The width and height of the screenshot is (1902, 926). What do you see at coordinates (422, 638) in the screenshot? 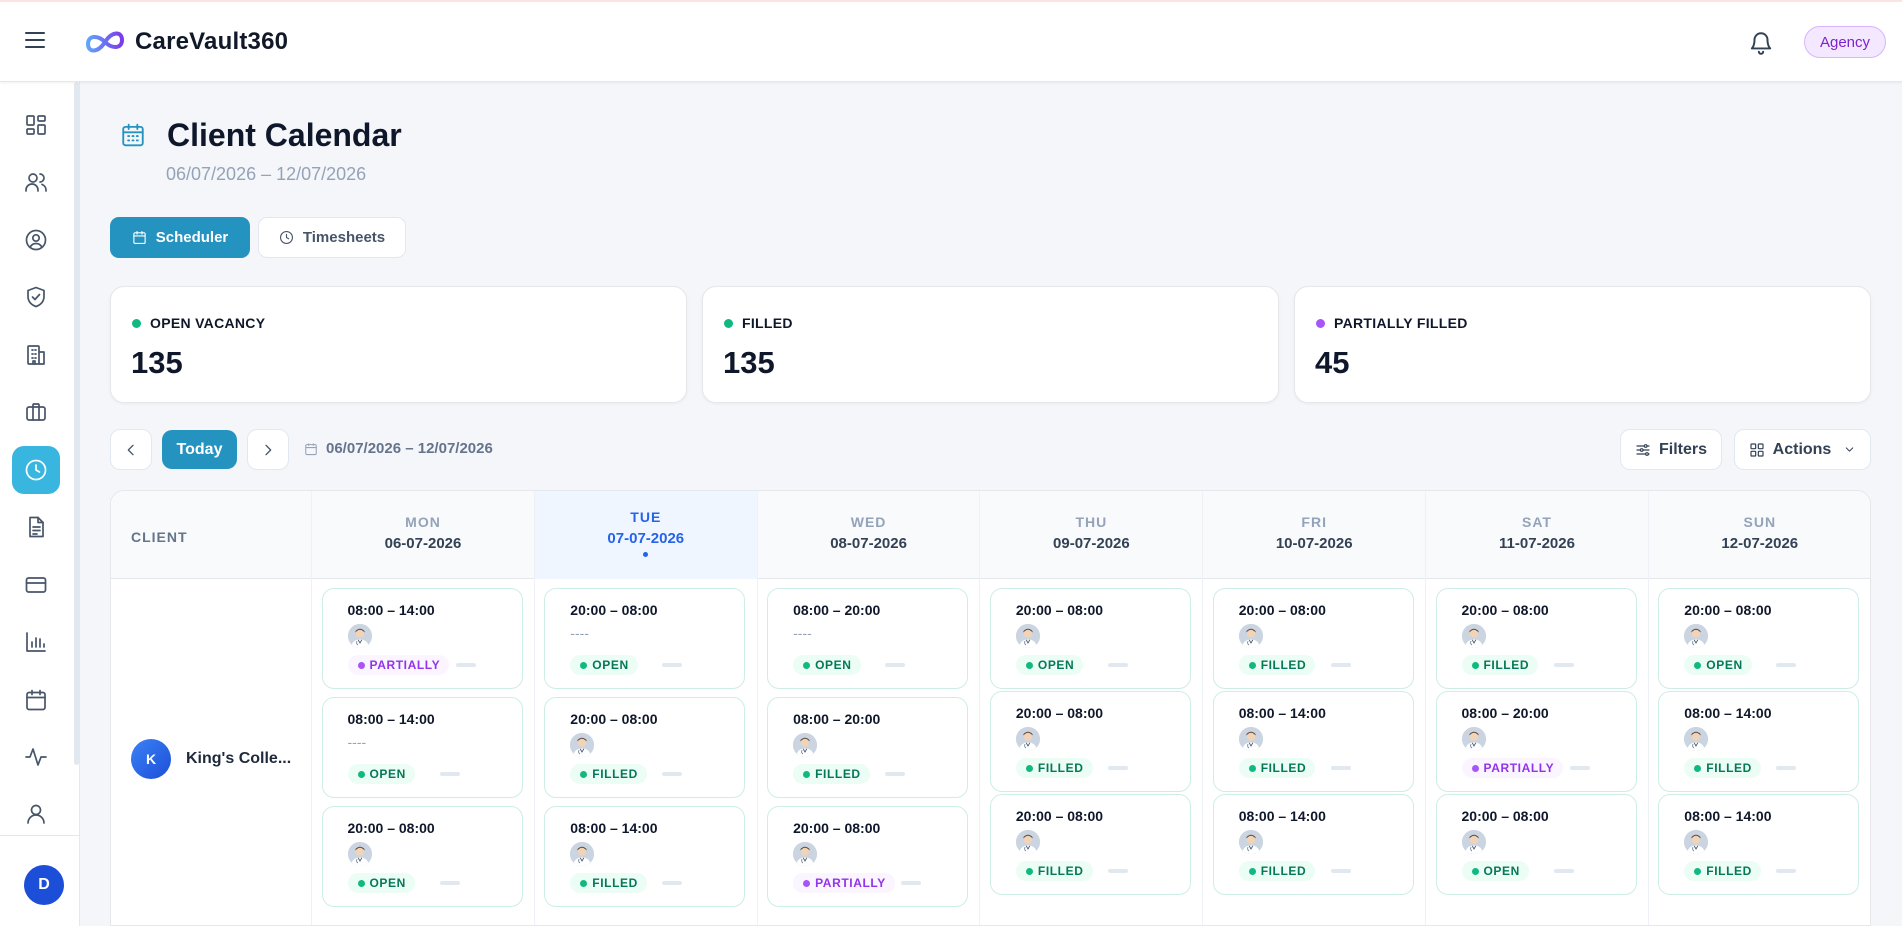
I see `shift-card: 08:00 – 14:00 PARTIALLY` at bounding box center [422, 638].